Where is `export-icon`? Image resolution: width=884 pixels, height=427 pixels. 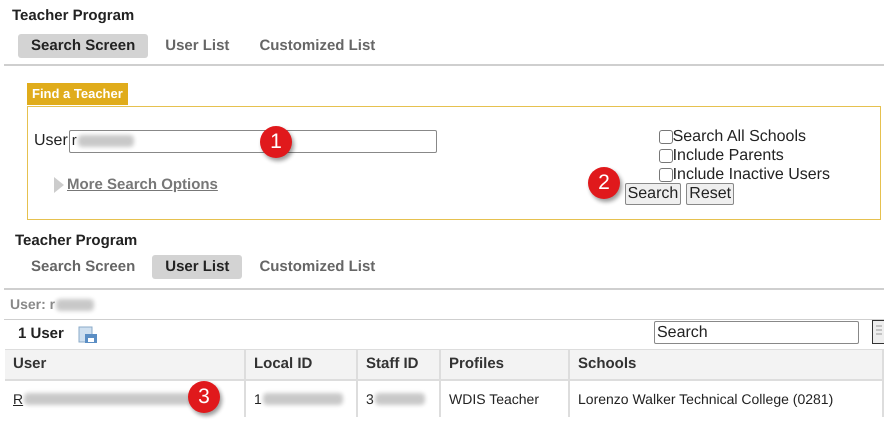 export-icon is located at coordinates (88, 335).